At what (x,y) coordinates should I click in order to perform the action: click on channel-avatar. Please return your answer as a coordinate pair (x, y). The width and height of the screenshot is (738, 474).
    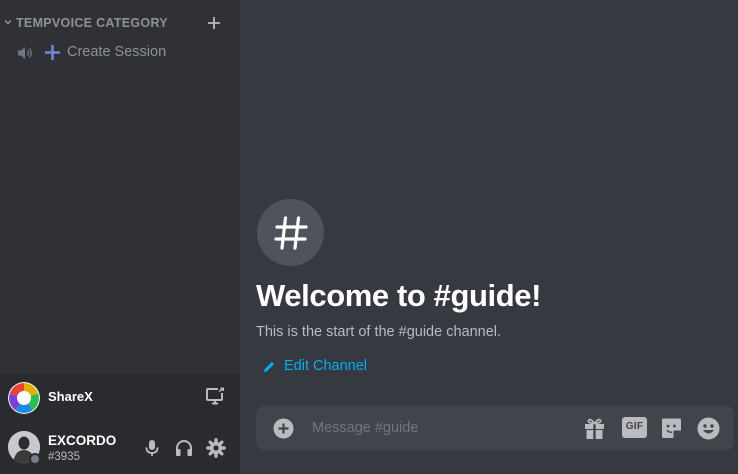
    Looking at the image, I should click on (290, 232).